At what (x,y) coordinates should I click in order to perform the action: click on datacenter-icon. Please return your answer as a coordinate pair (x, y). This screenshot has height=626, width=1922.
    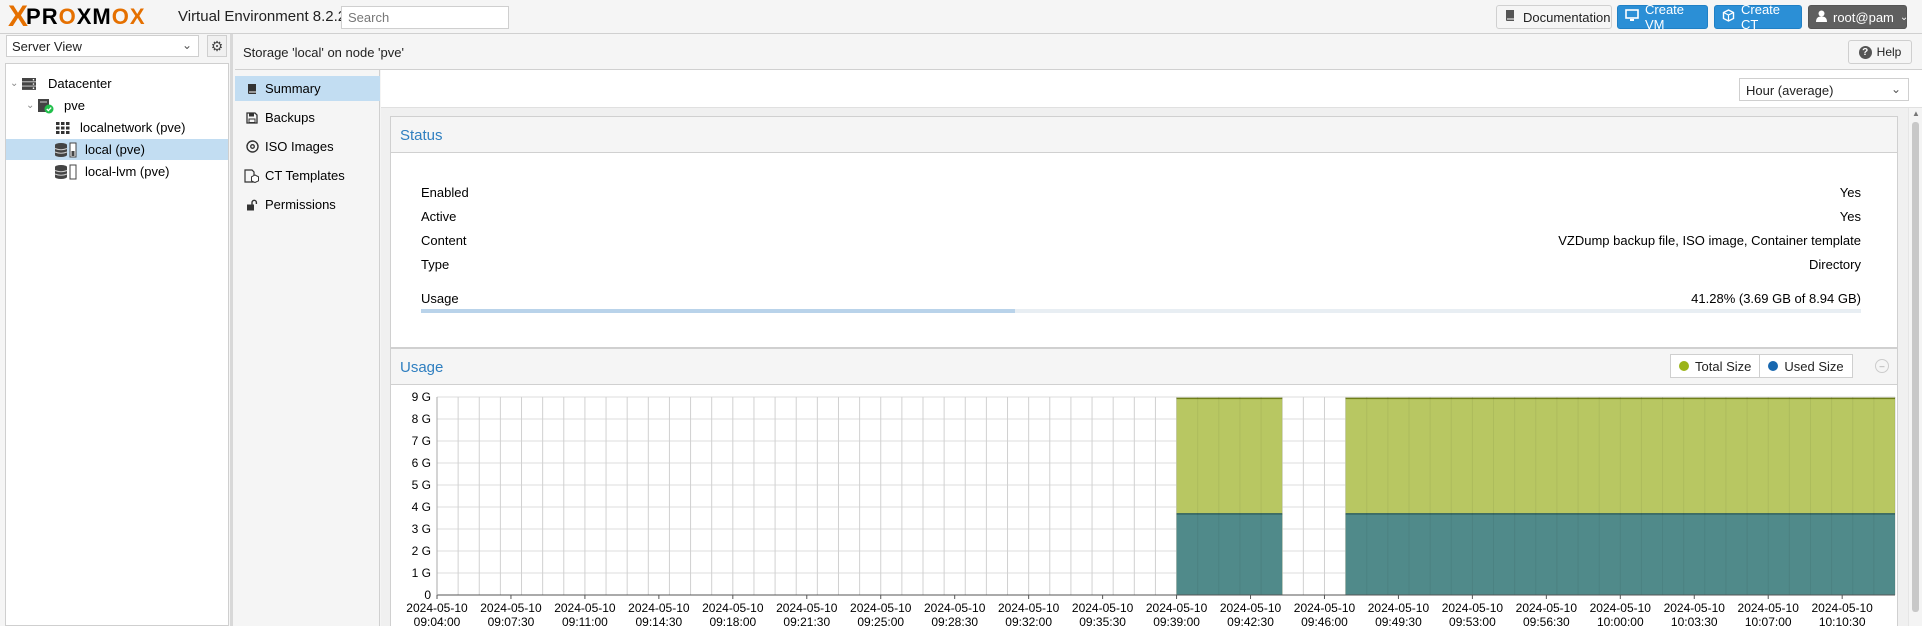
    Looking at the image, I should click on (29, 84).